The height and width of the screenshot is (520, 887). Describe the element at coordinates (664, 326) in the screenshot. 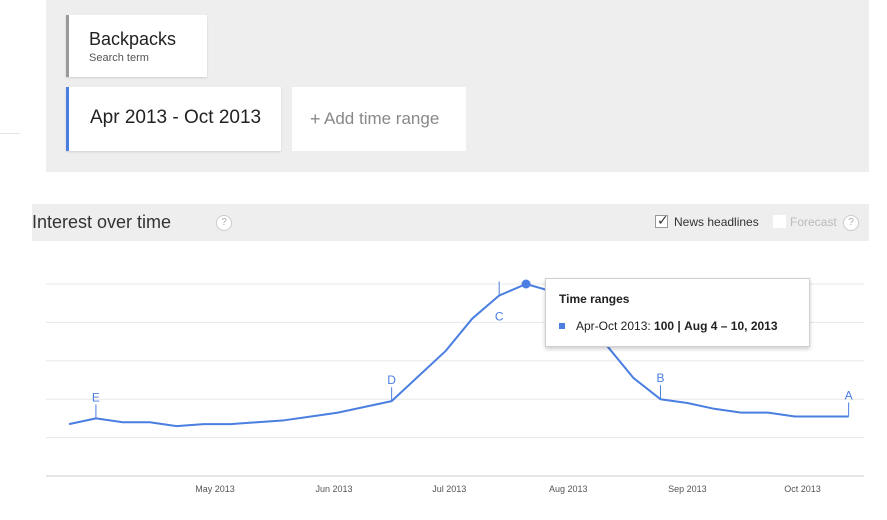

I see `tooltip-value: 100` at that location.